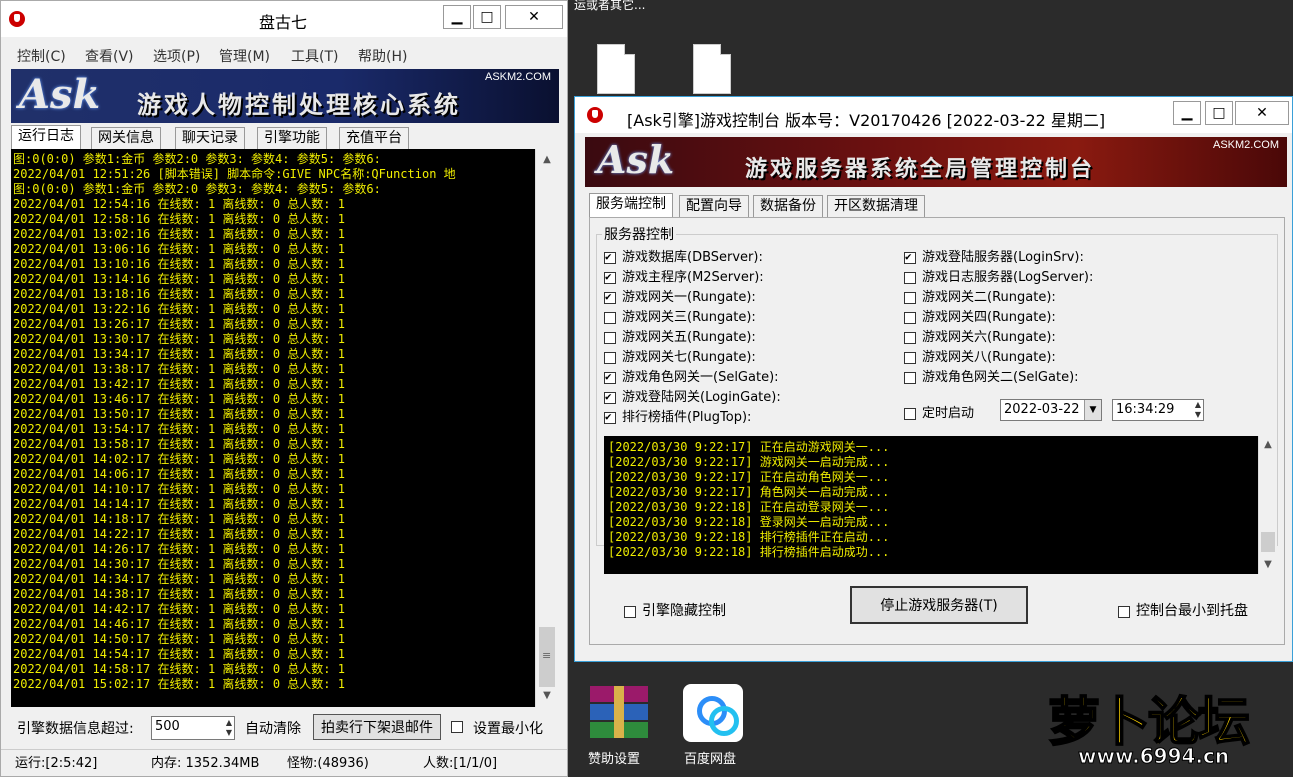  What do you see at coordinates (179, 474) in the screenshot?
I see `log-line: 2022/04/01 14:06:17 在线数: 1 离线数: 0 总人数: 1` at bounding box center [179, 474].